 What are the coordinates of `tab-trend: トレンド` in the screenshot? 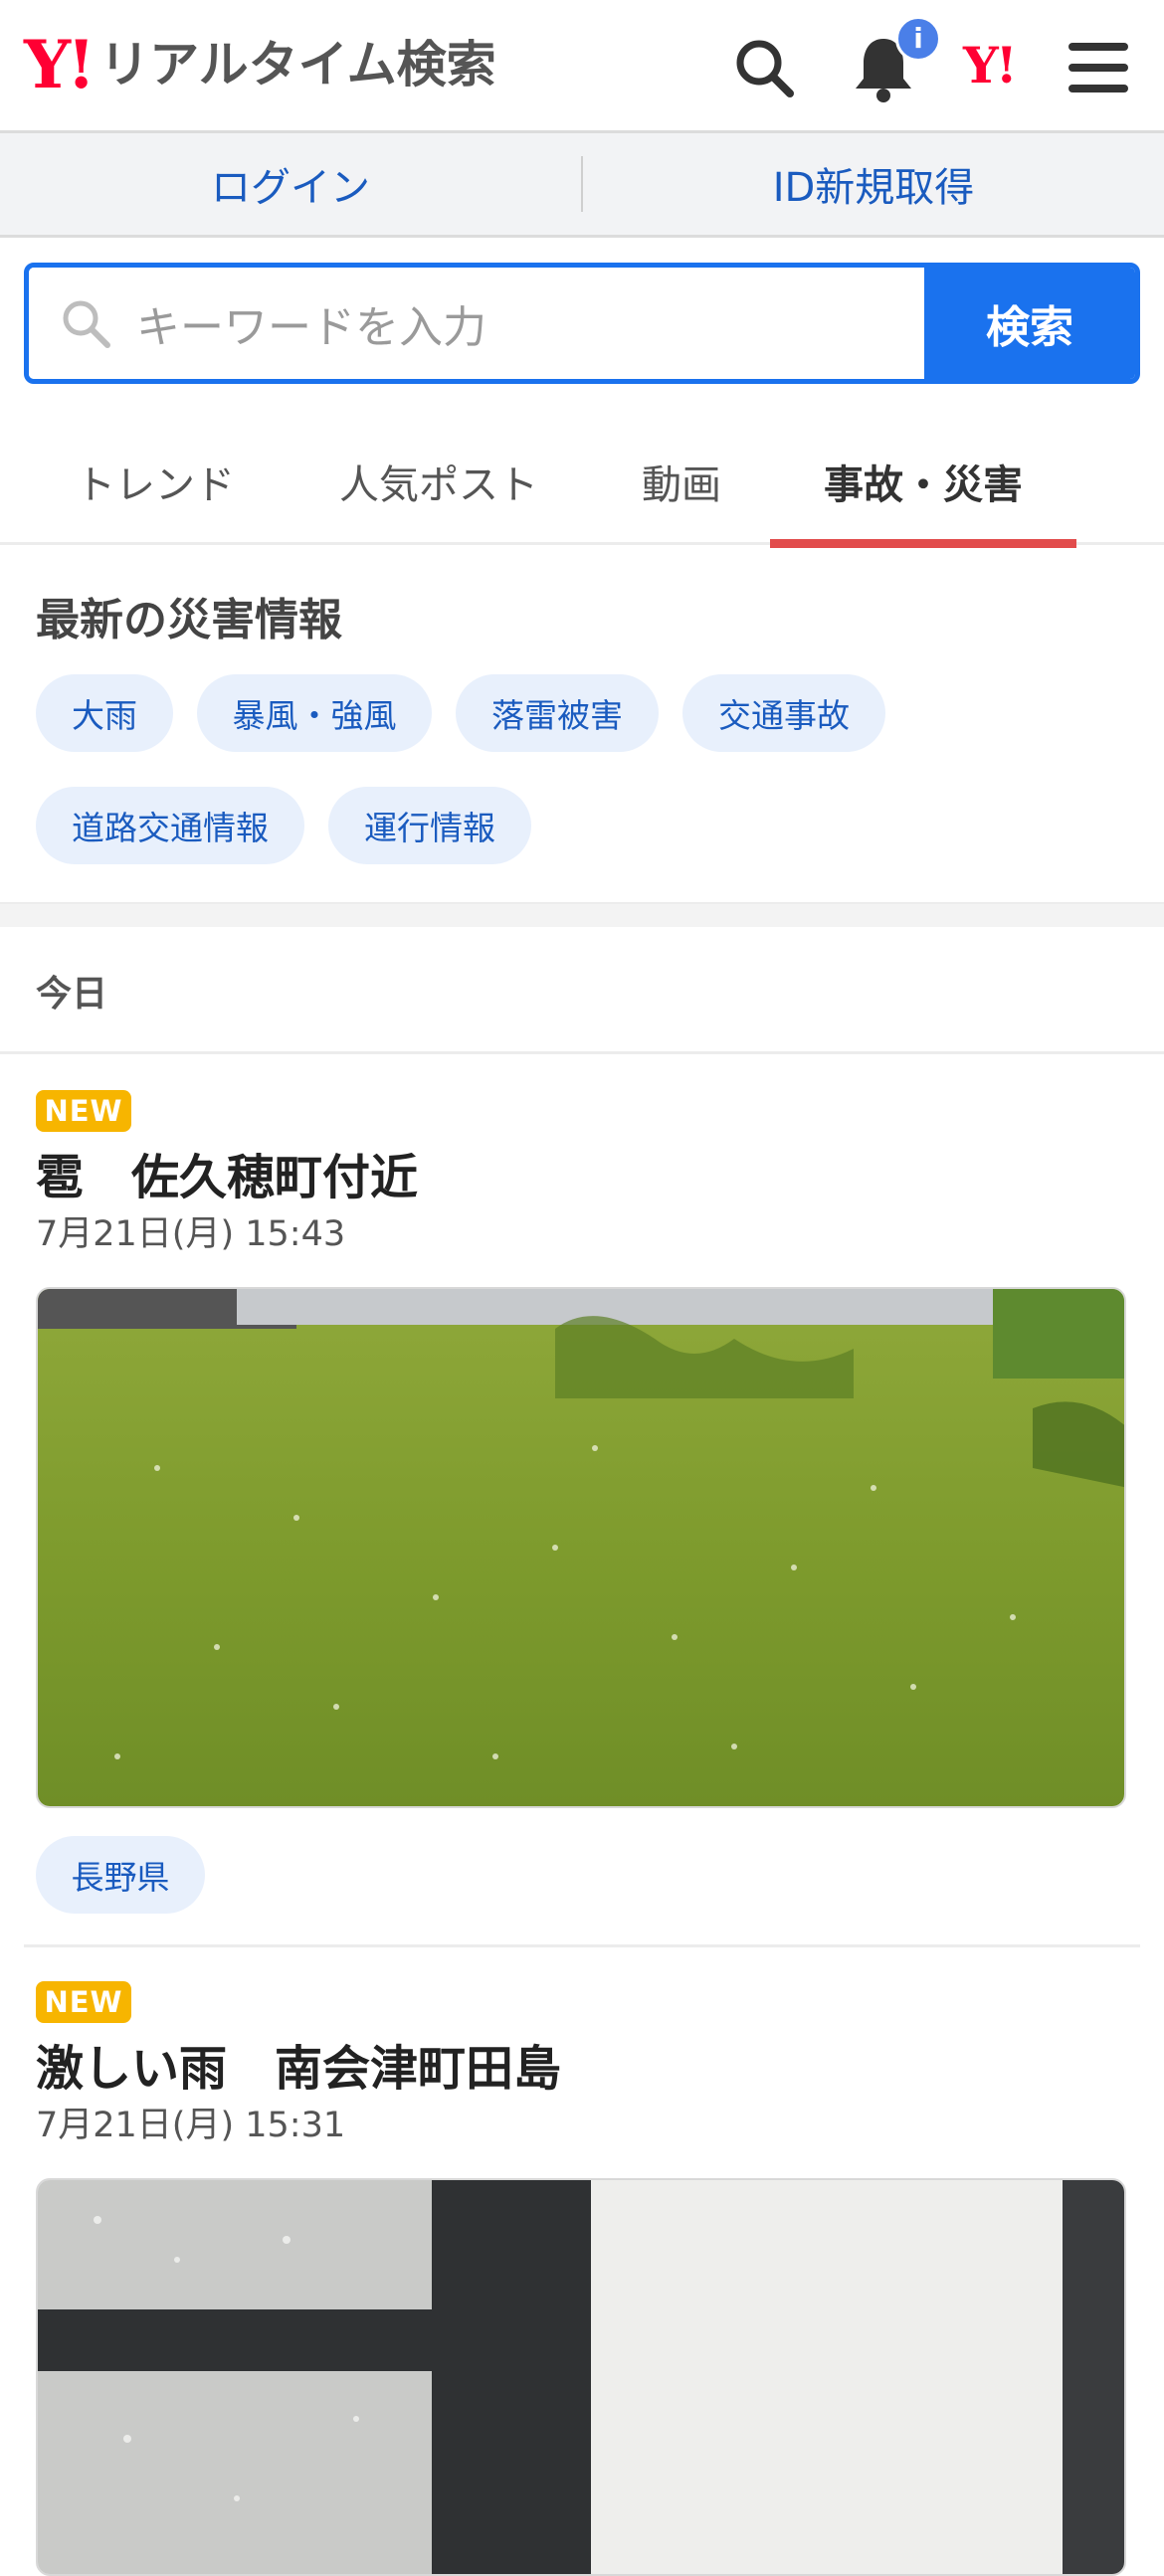 It's located at (155, 481).